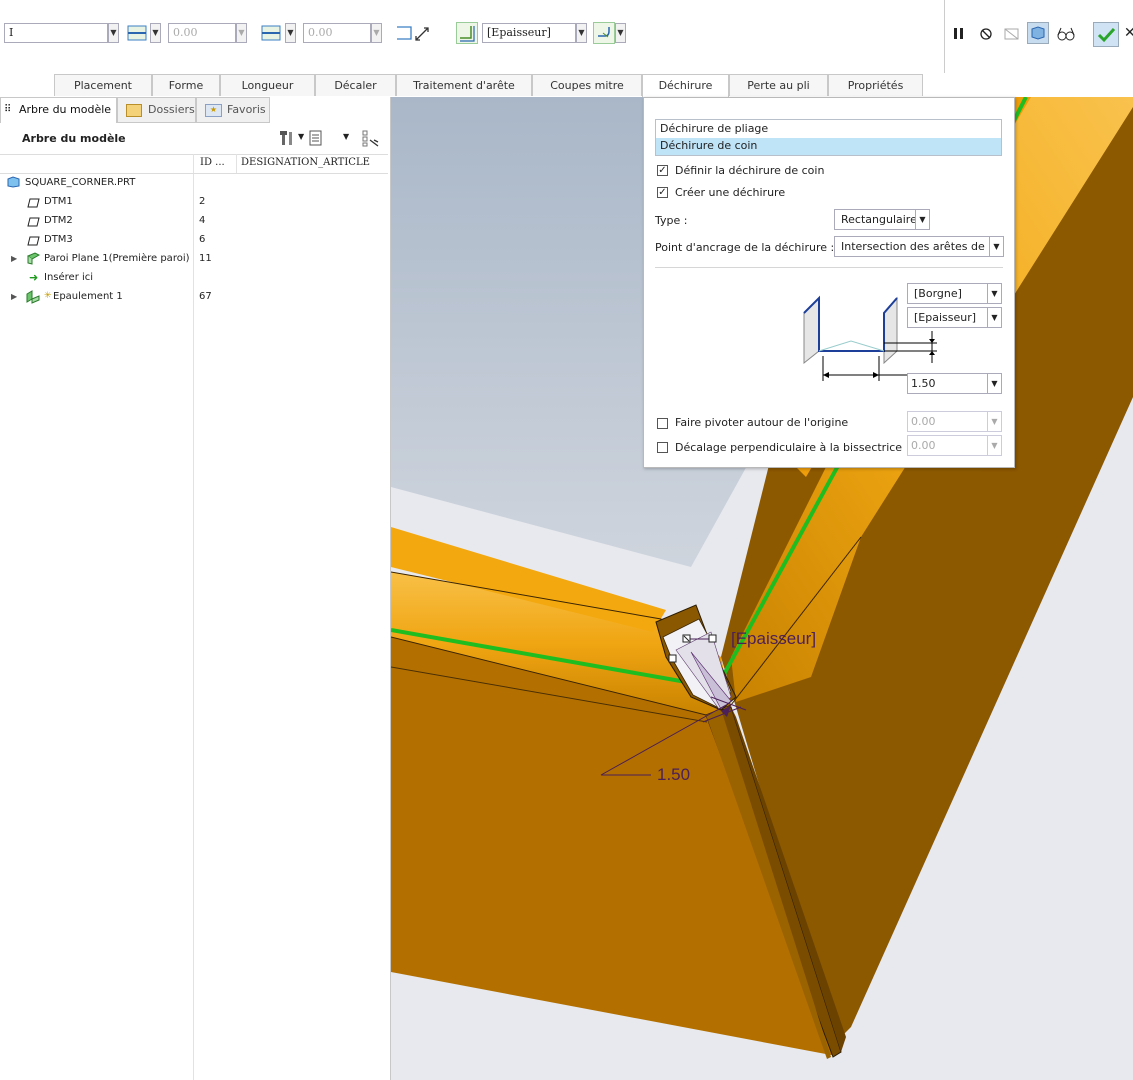 The image size is (1133, 1080). I want to click on placement-type-field: I, so click(56, 33).